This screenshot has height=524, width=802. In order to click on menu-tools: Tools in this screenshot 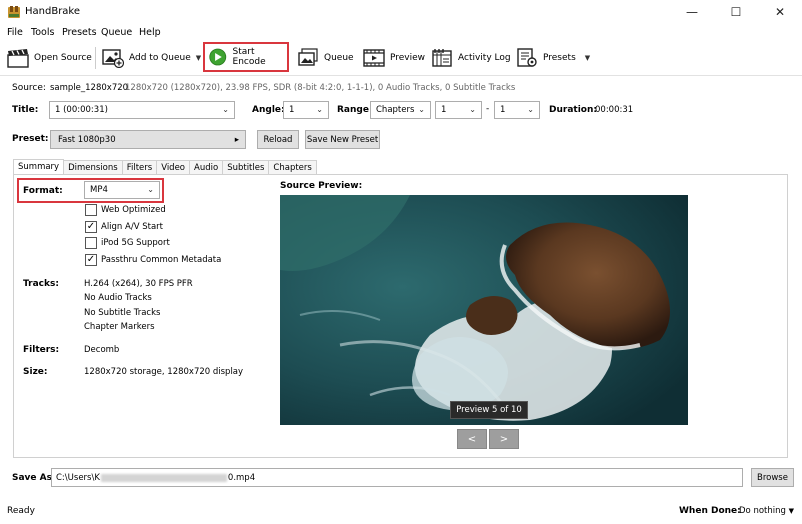, I will do `click(42, 32)`.